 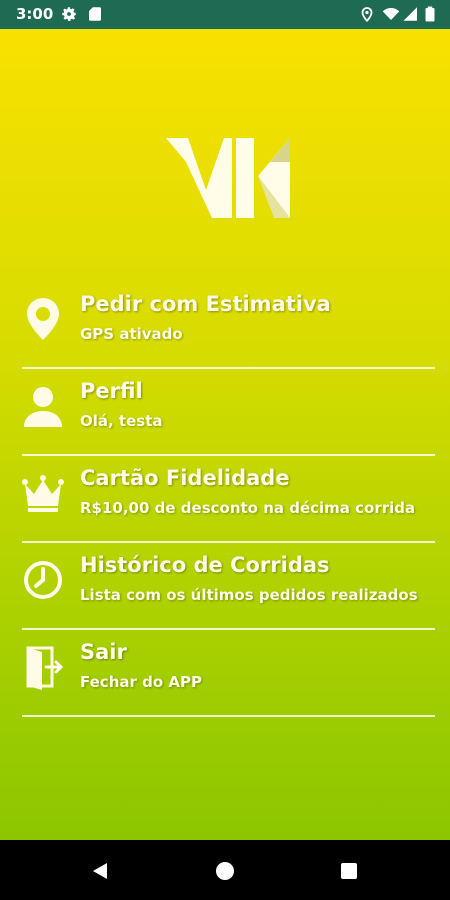 What do you see at coordinates (69, 14) in the screenshot?
I see `gear-icon` at bounding box center [69, 14].